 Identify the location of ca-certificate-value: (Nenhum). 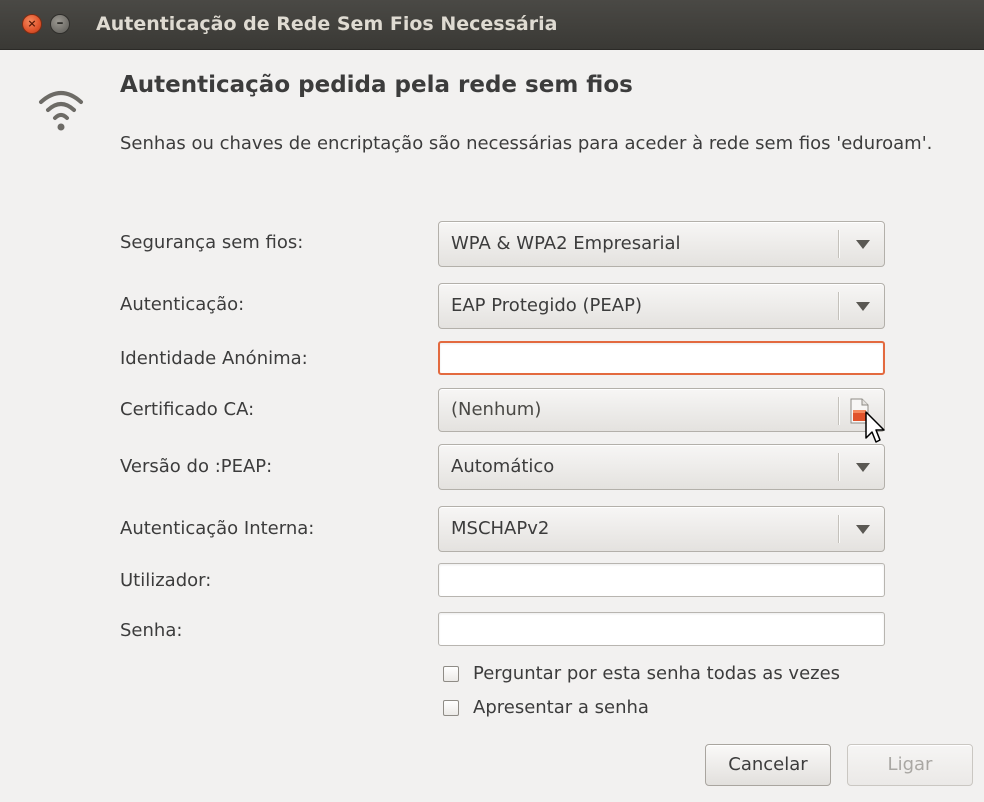
(496, 409).